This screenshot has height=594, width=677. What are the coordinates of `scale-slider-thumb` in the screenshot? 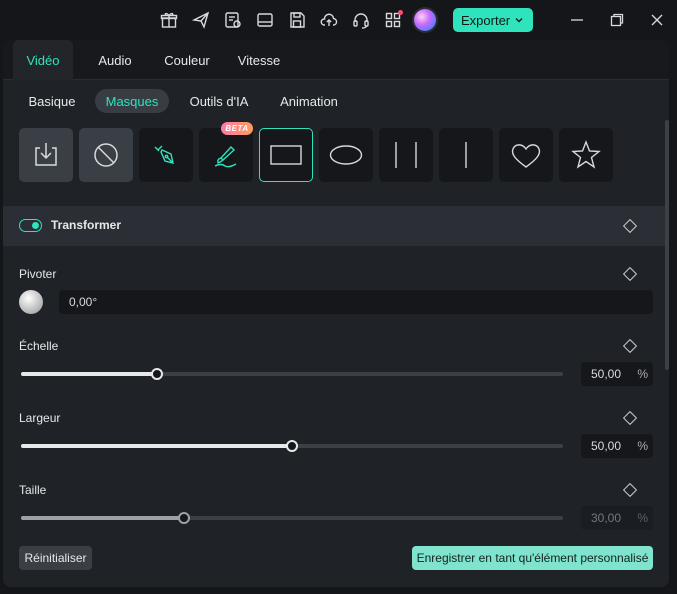 It's located at (156, 374).